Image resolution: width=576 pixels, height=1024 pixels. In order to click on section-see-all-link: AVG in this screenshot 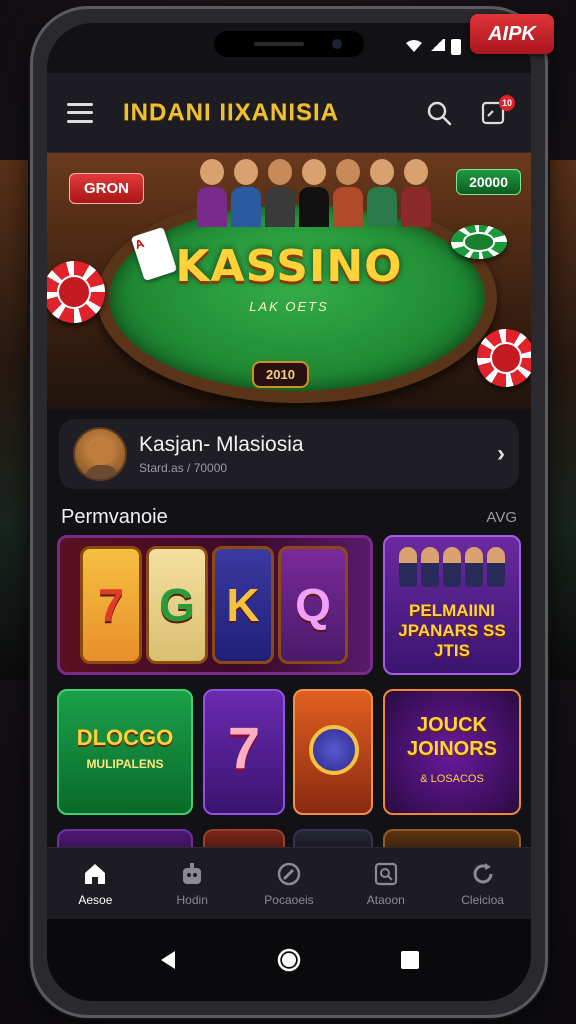, I will do `click(501, 517)`.